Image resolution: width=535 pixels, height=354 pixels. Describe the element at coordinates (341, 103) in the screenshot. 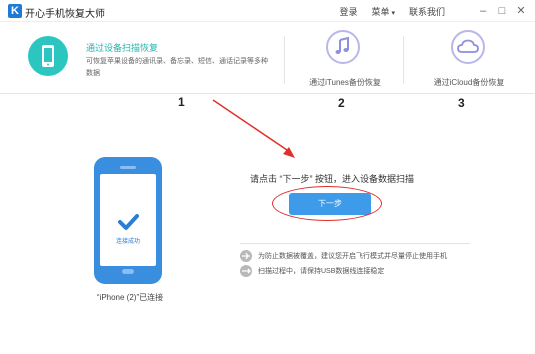

I see `annotation-number: 2` at that location.